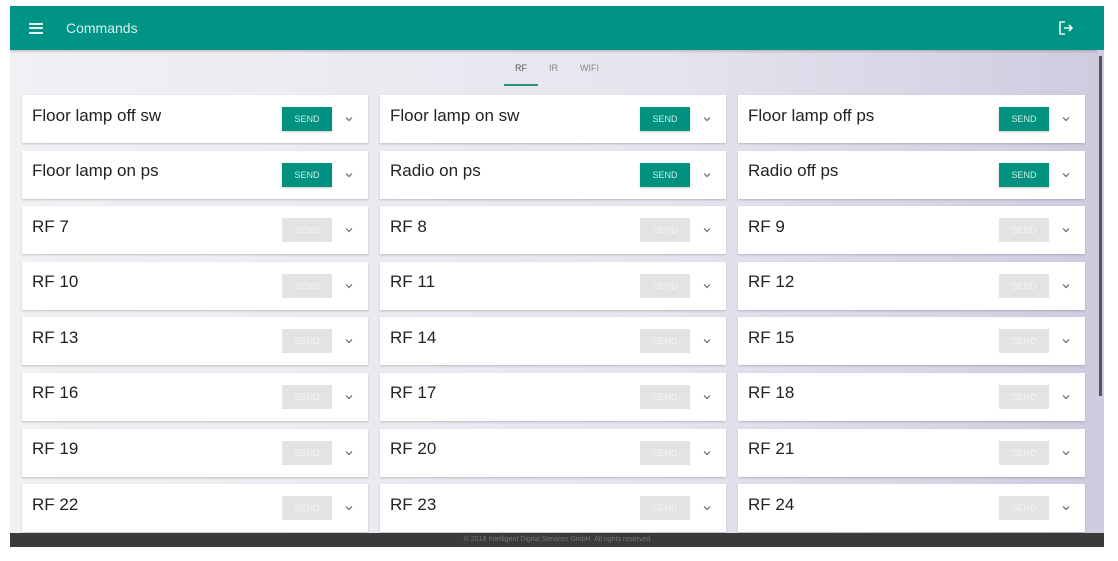 Image resolution: width=1118 pixels, height=561 pixels. What do you see at coordinates (911, 452) in the screenshot?
I see `command-card: RF 21 SEND` at bounding box center [911, 452].